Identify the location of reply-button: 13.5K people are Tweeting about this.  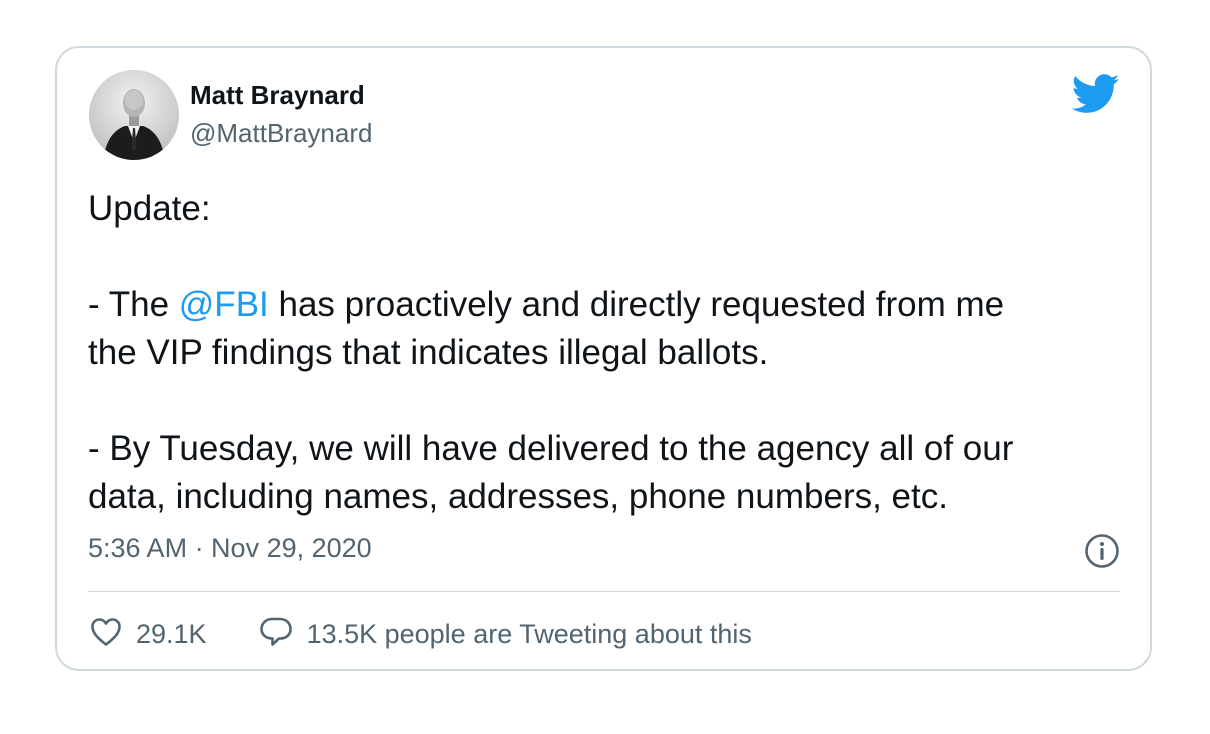
(505, 634).